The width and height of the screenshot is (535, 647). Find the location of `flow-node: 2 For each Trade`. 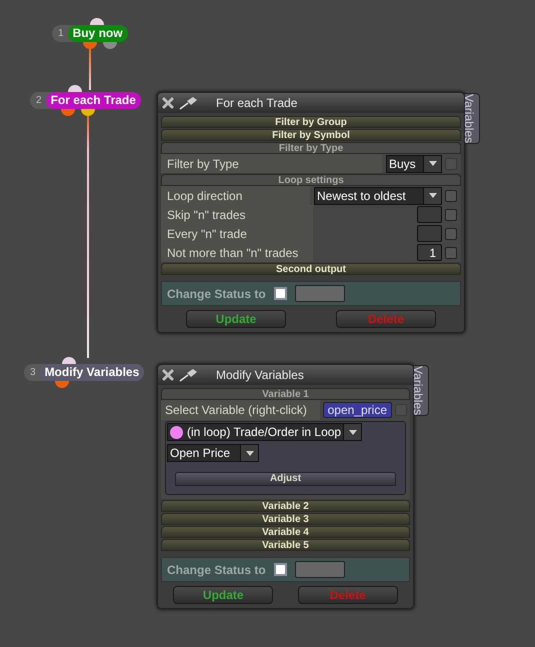

flow-node: 2 For each Trade is located at coordinates (85, 100).